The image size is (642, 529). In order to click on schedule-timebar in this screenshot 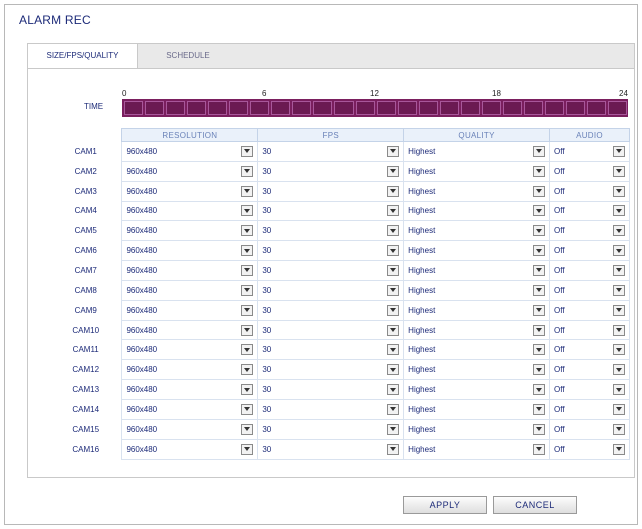, I will do `click(375, 108)`.